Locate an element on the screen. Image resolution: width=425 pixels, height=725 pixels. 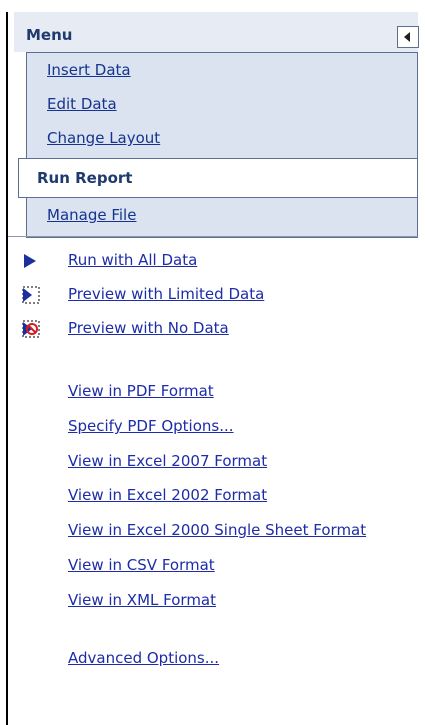
play-arrow-icon is located at coordinates (31, 261).